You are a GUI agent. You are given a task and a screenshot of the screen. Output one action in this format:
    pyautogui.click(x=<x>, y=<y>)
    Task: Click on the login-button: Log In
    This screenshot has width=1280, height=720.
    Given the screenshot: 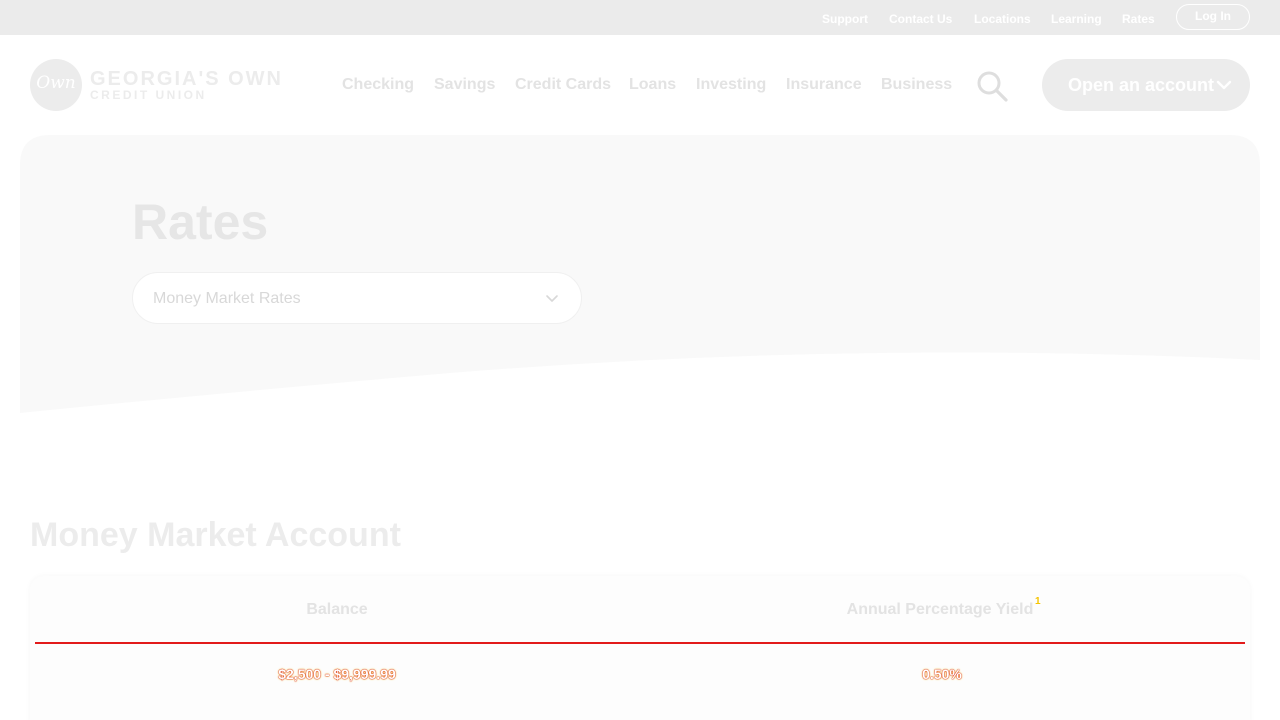 What is the action you would take?
    pyautogui.click(x=1213, y=17)
    